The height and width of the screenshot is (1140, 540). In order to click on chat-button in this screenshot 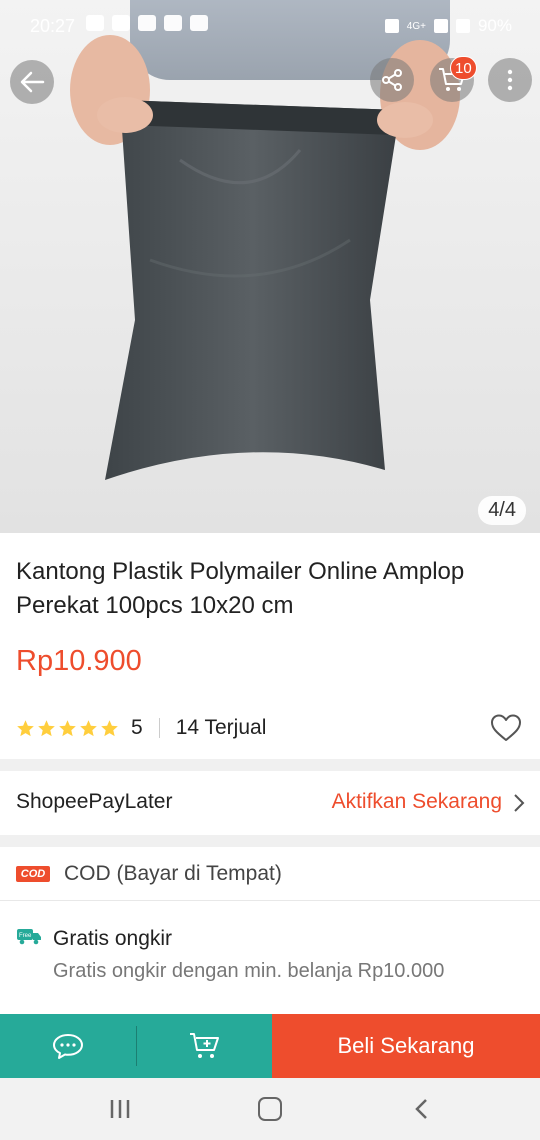, I will do `click(68, 1046)`.